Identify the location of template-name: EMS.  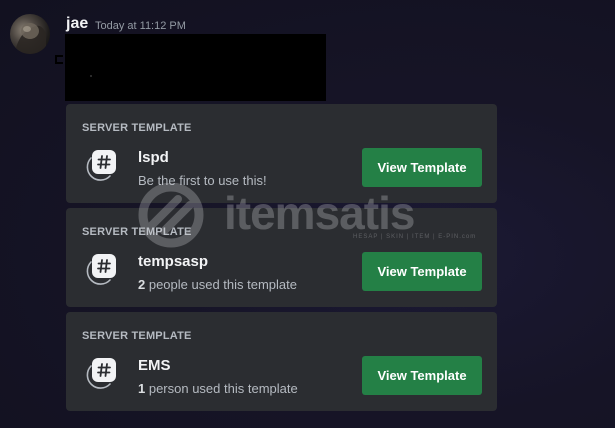
(154, 365).